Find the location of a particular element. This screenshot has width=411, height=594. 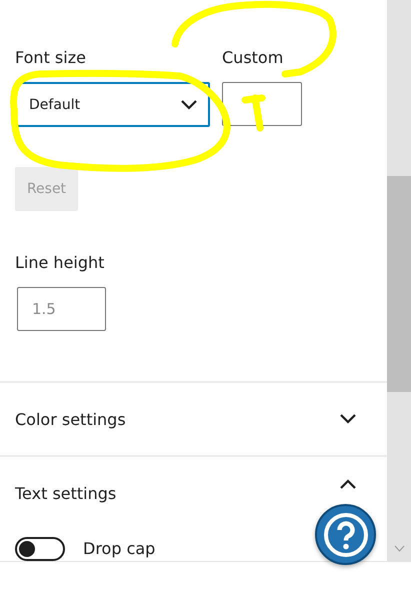

toggle-switch is located at coordinates (40, 549).